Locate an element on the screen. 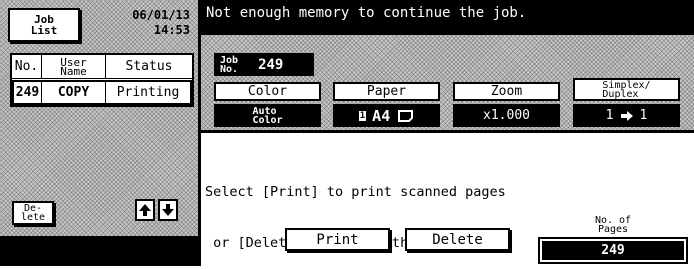 The height and width of the screenshot is (269, 694). pages-label: No. of Pages is located at coordinates (613, 225).